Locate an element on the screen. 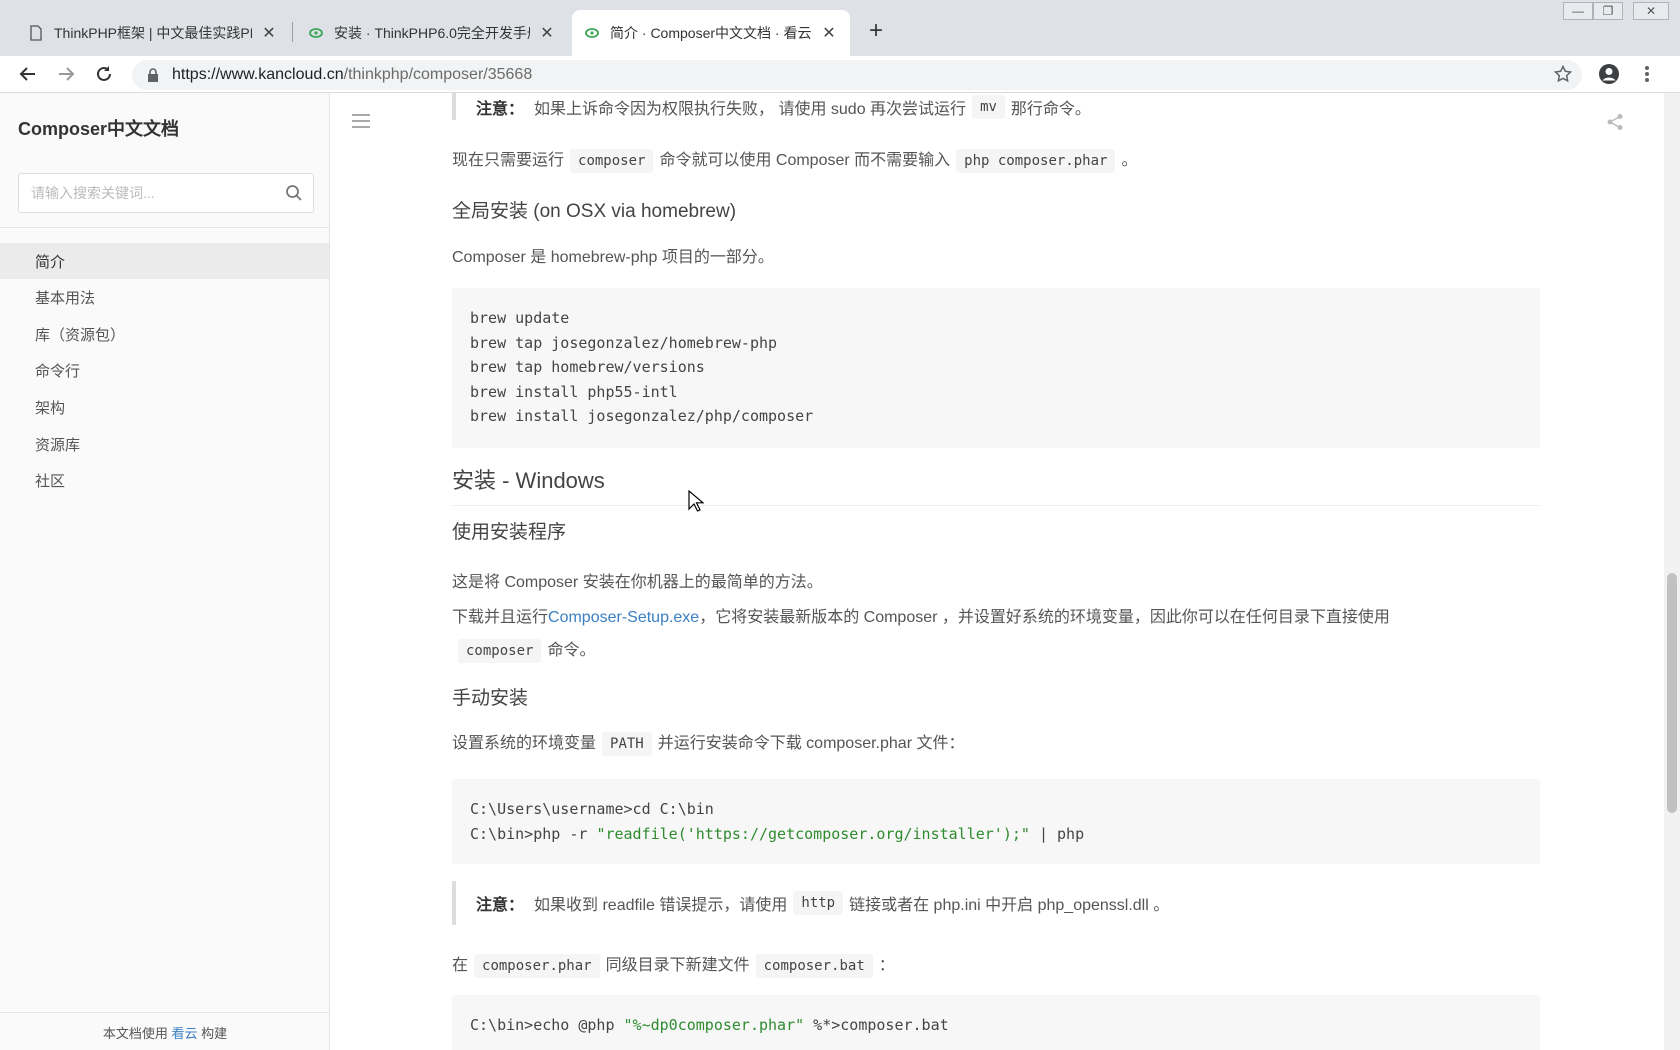  scrollbar-thumb is located at coordinates (1672, 693).